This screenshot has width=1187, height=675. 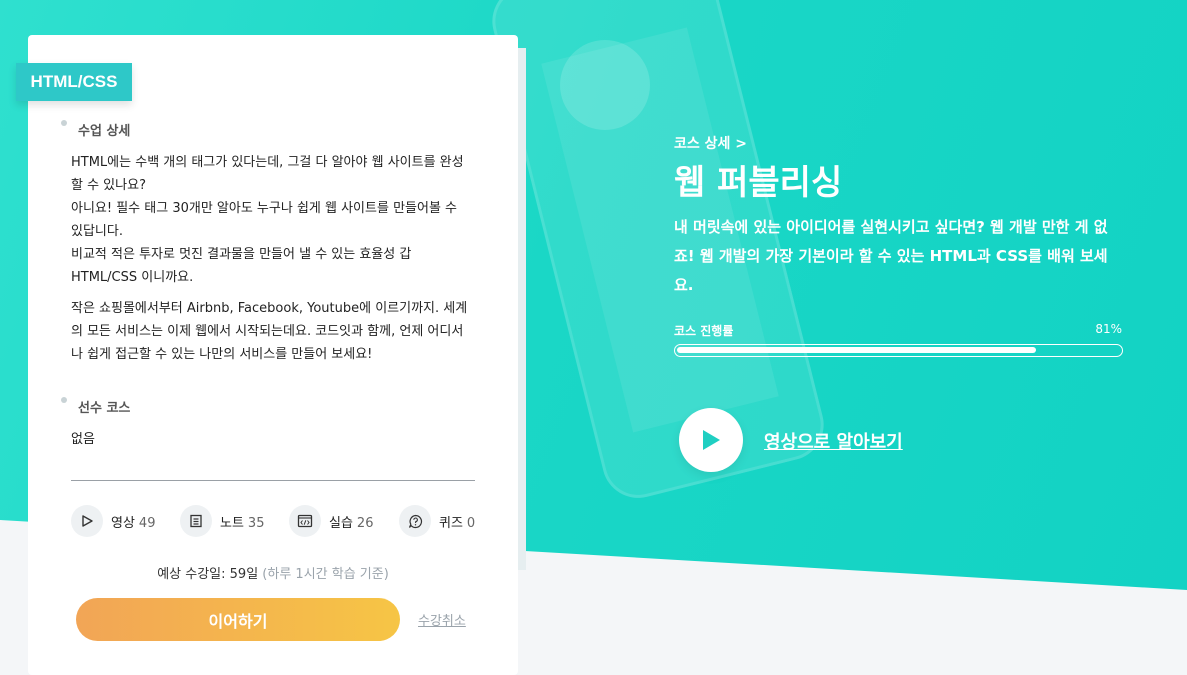 I want to click on course-stats: 영상 49 노트 35 실습 26 퀴즈 0, so click(x=276, y=521).